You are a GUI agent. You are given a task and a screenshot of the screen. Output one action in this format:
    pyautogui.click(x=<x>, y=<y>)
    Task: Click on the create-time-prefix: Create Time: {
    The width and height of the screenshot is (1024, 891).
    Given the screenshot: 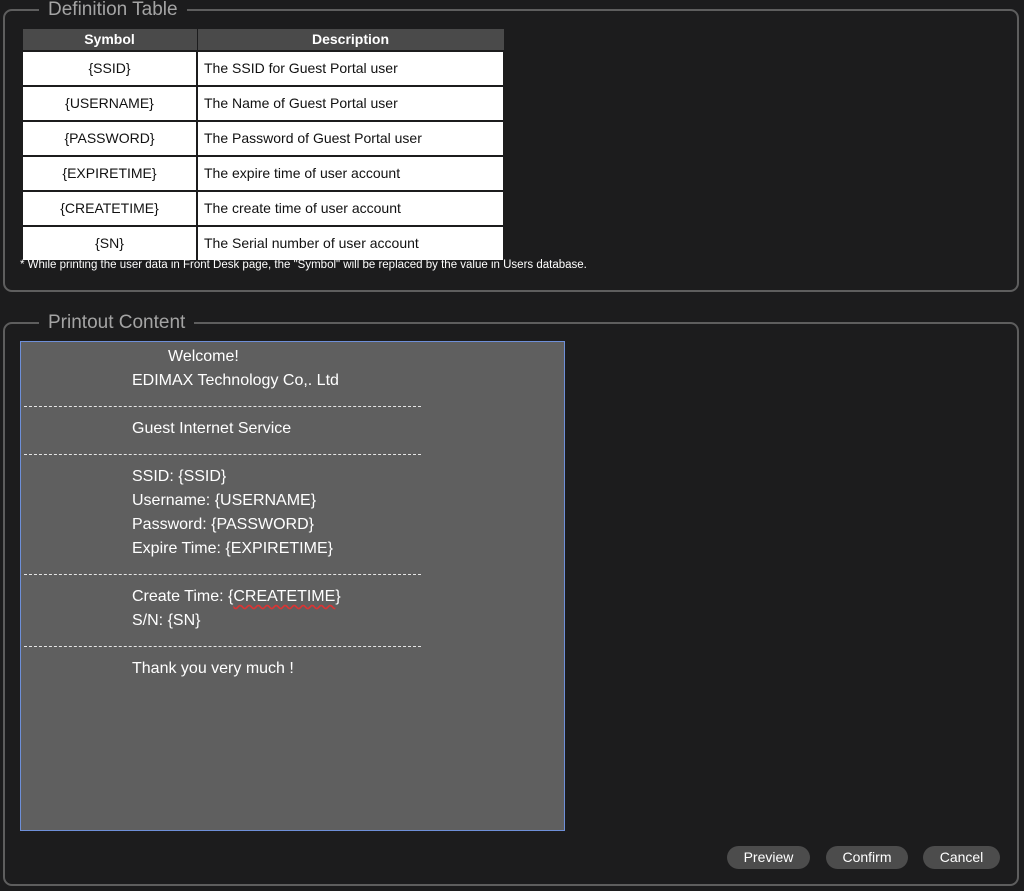 What is the action you would take?
    pyautogui.click(x=183, y=596)
    